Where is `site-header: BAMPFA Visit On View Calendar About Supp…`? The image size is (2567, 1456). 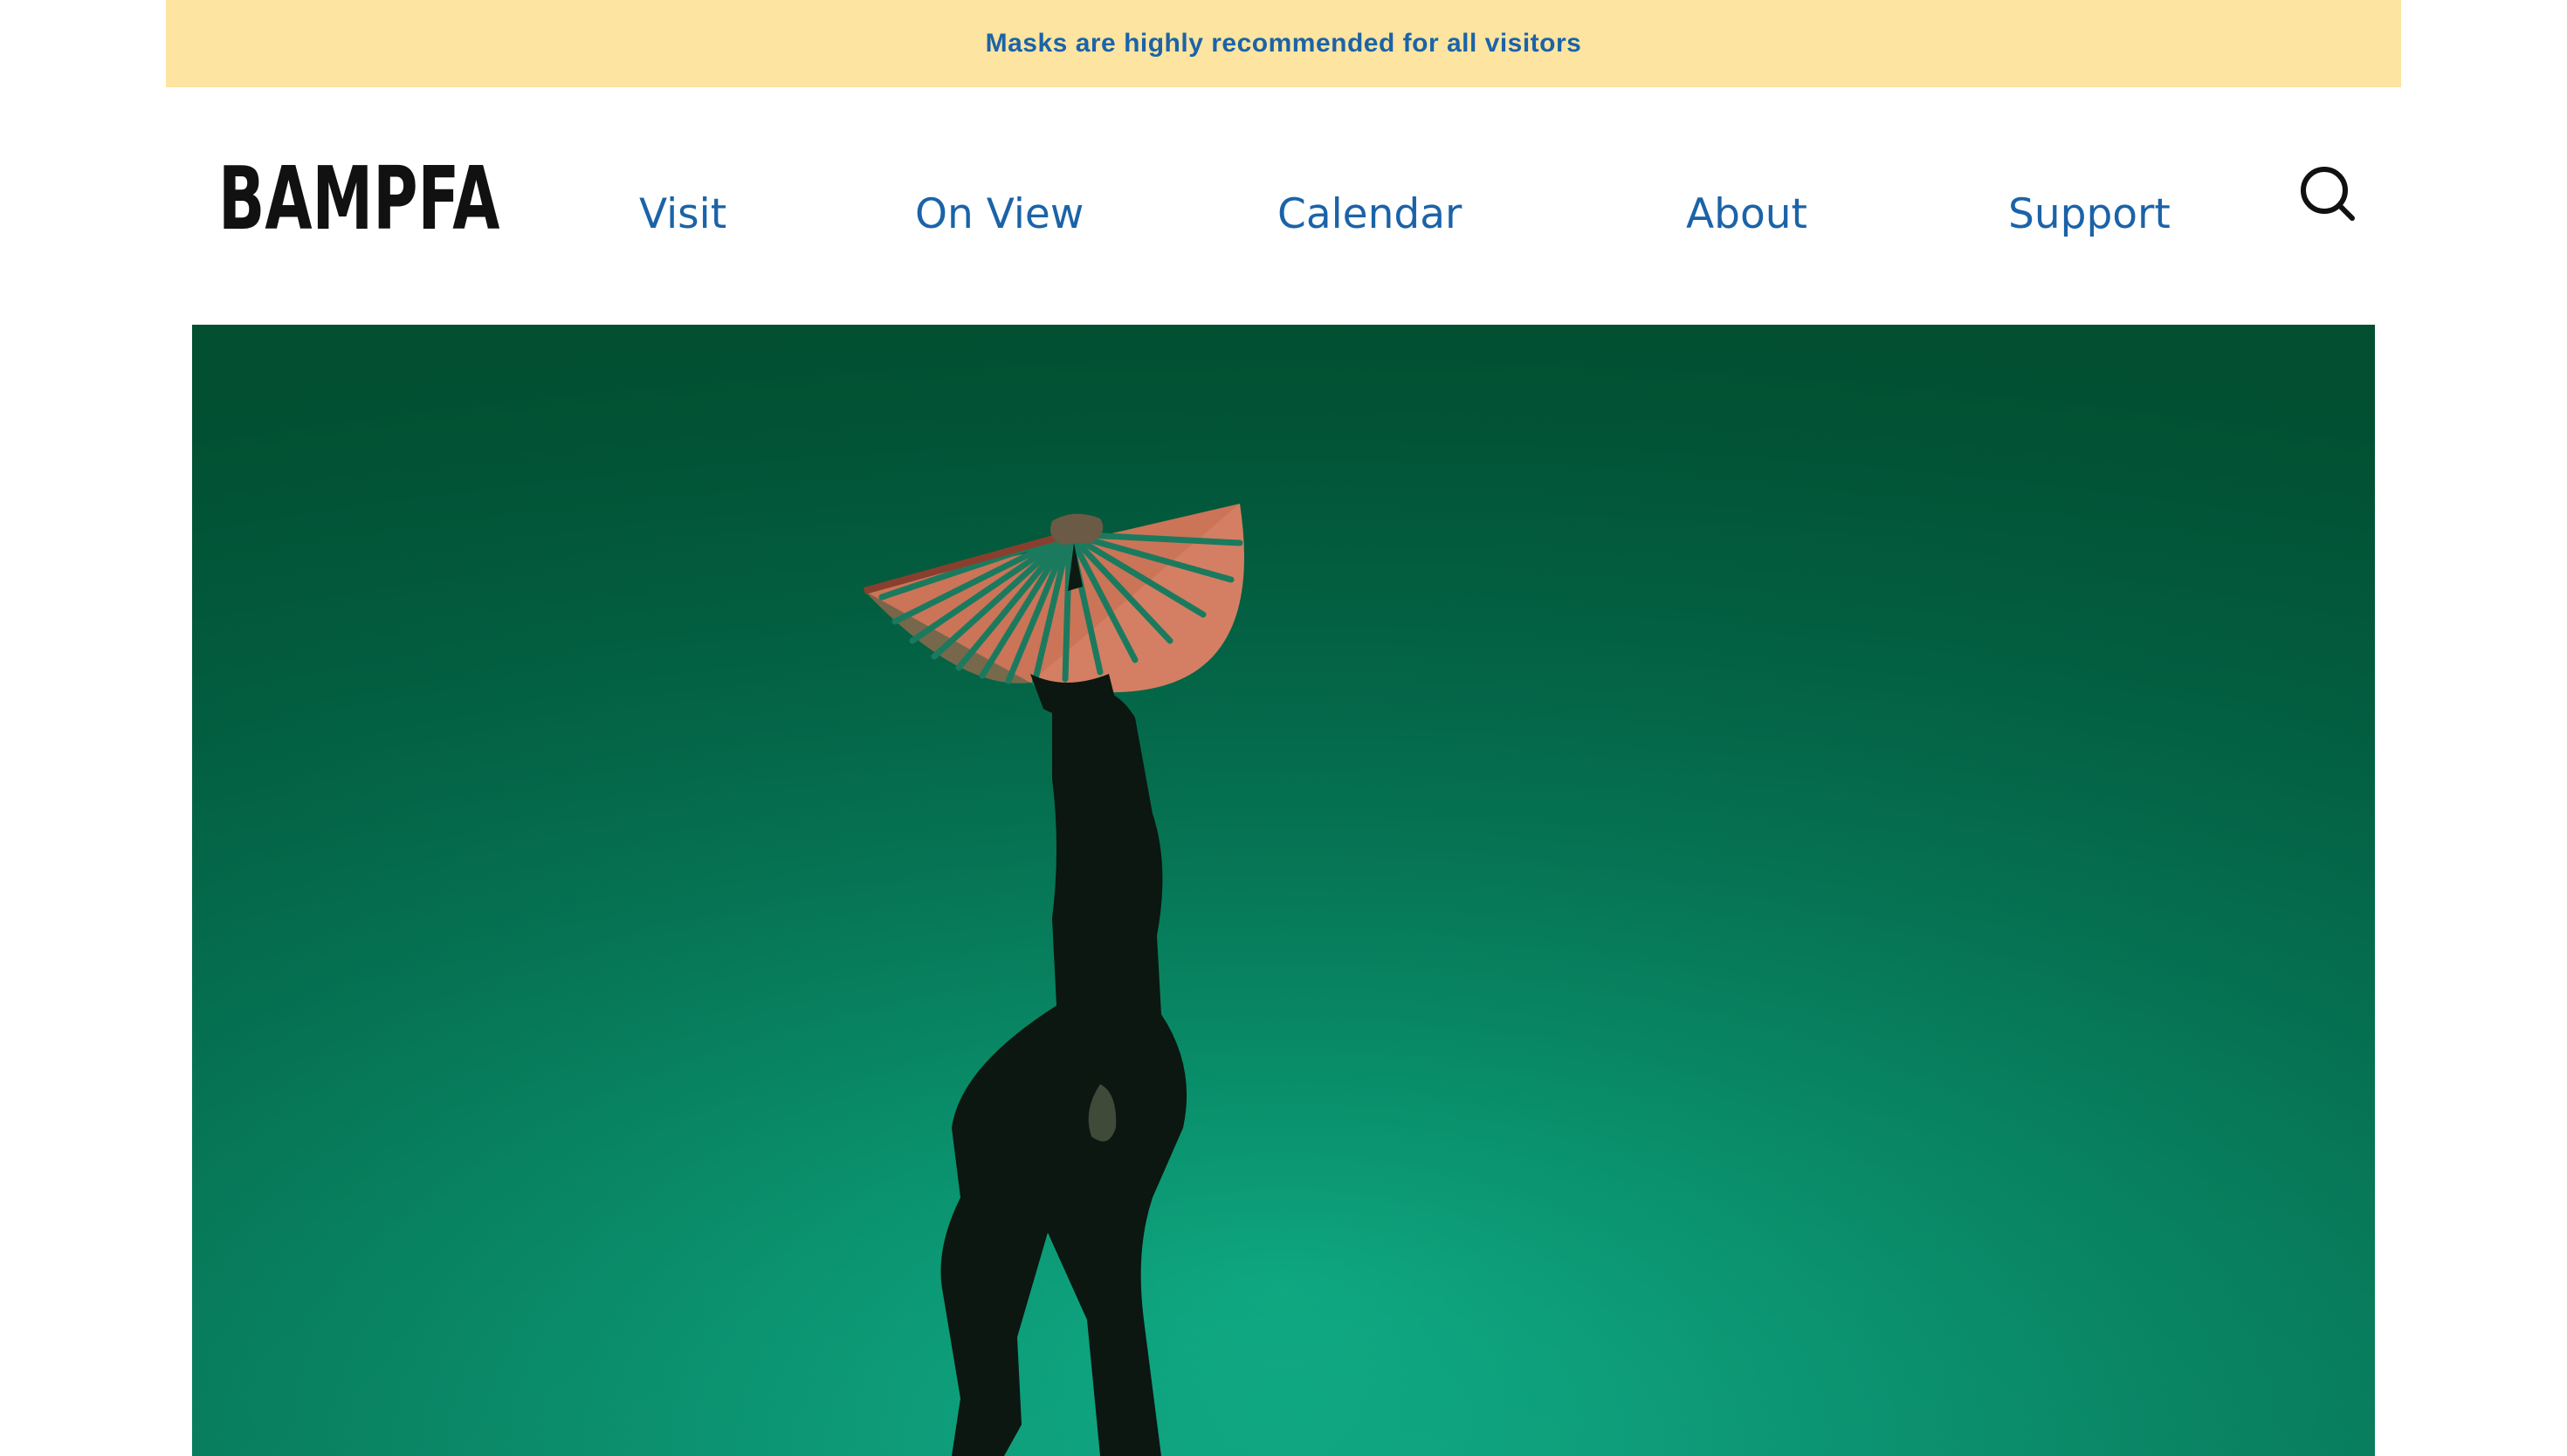 site-header: BAMPFA Visit On View Calendar About Supp… is located at coordinates (1283, 206).